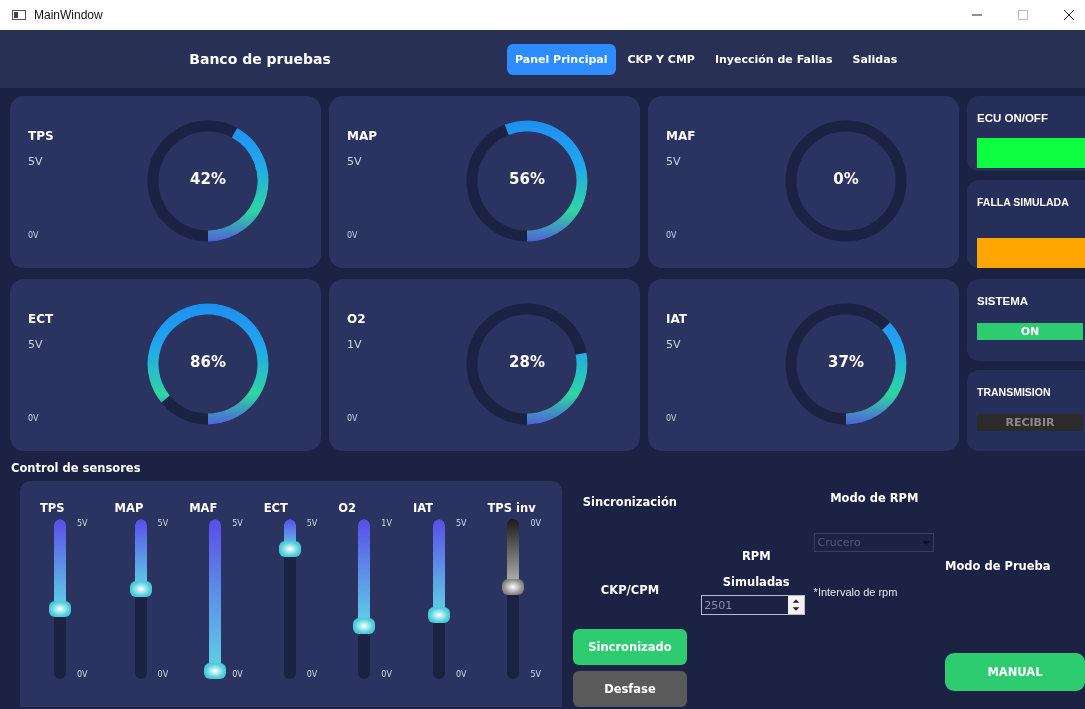 The height and width of the screenshot is (709, 1085). Describe the element at coordinates (756, 582) in the screenshot. I see `rpm-label: Simuladas` at that location.